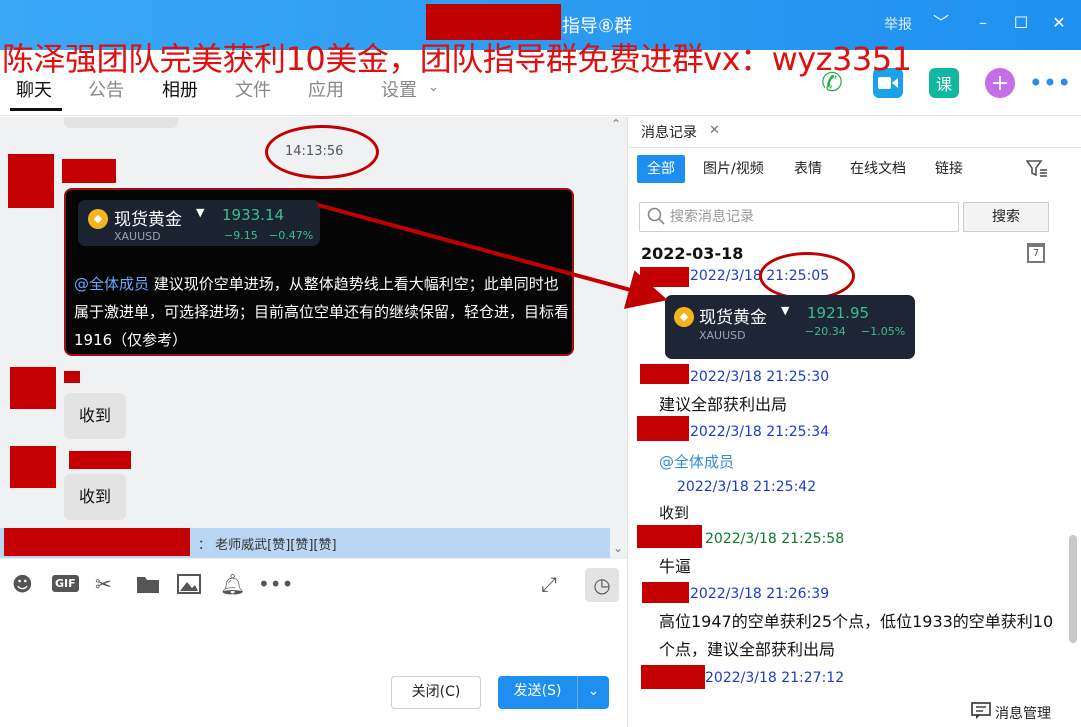 The height and width of the screenshot is (727, 1081). I want to click on settings-chevron-icon: ⌄, so click(433, 87).